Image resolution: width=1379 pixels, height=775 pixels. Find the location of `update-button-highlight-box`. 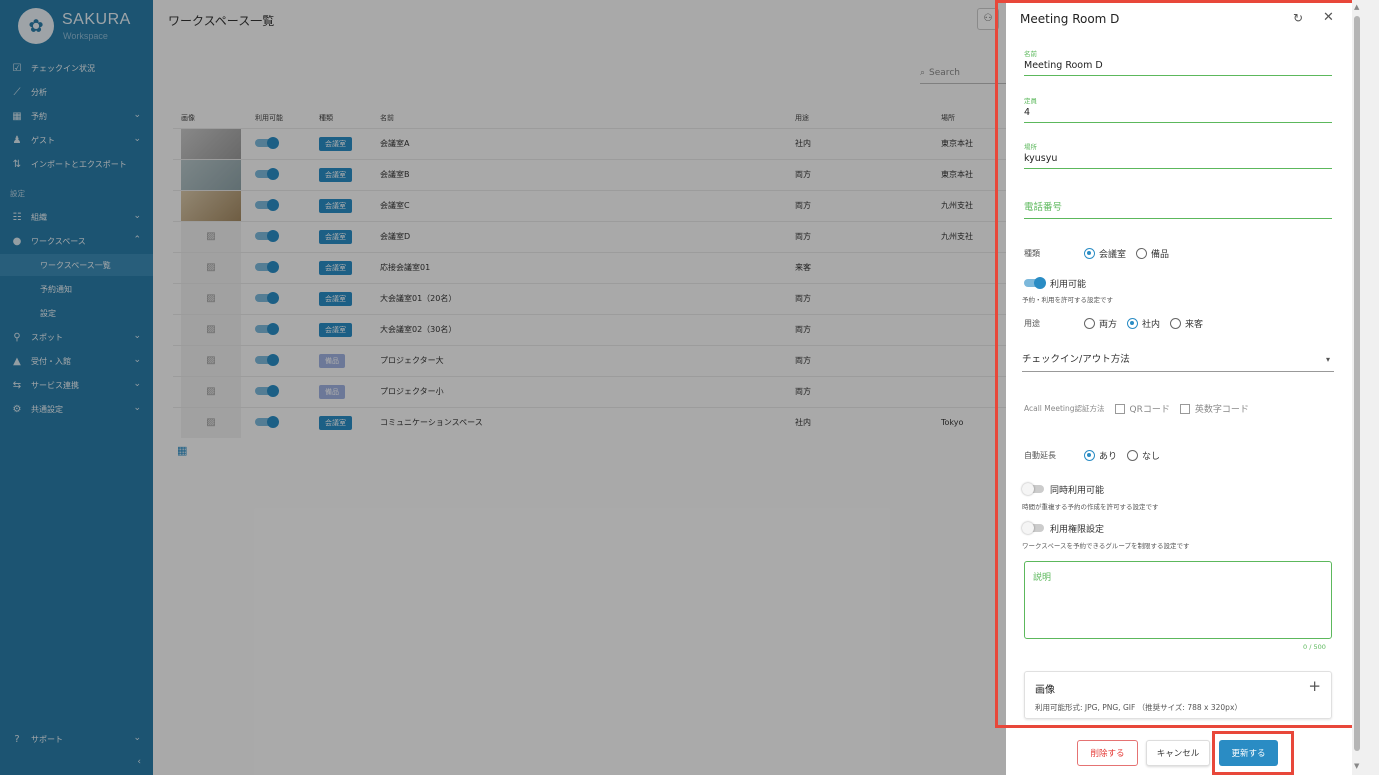

update-button-highlight-box is located at coordinates (1253, 753).